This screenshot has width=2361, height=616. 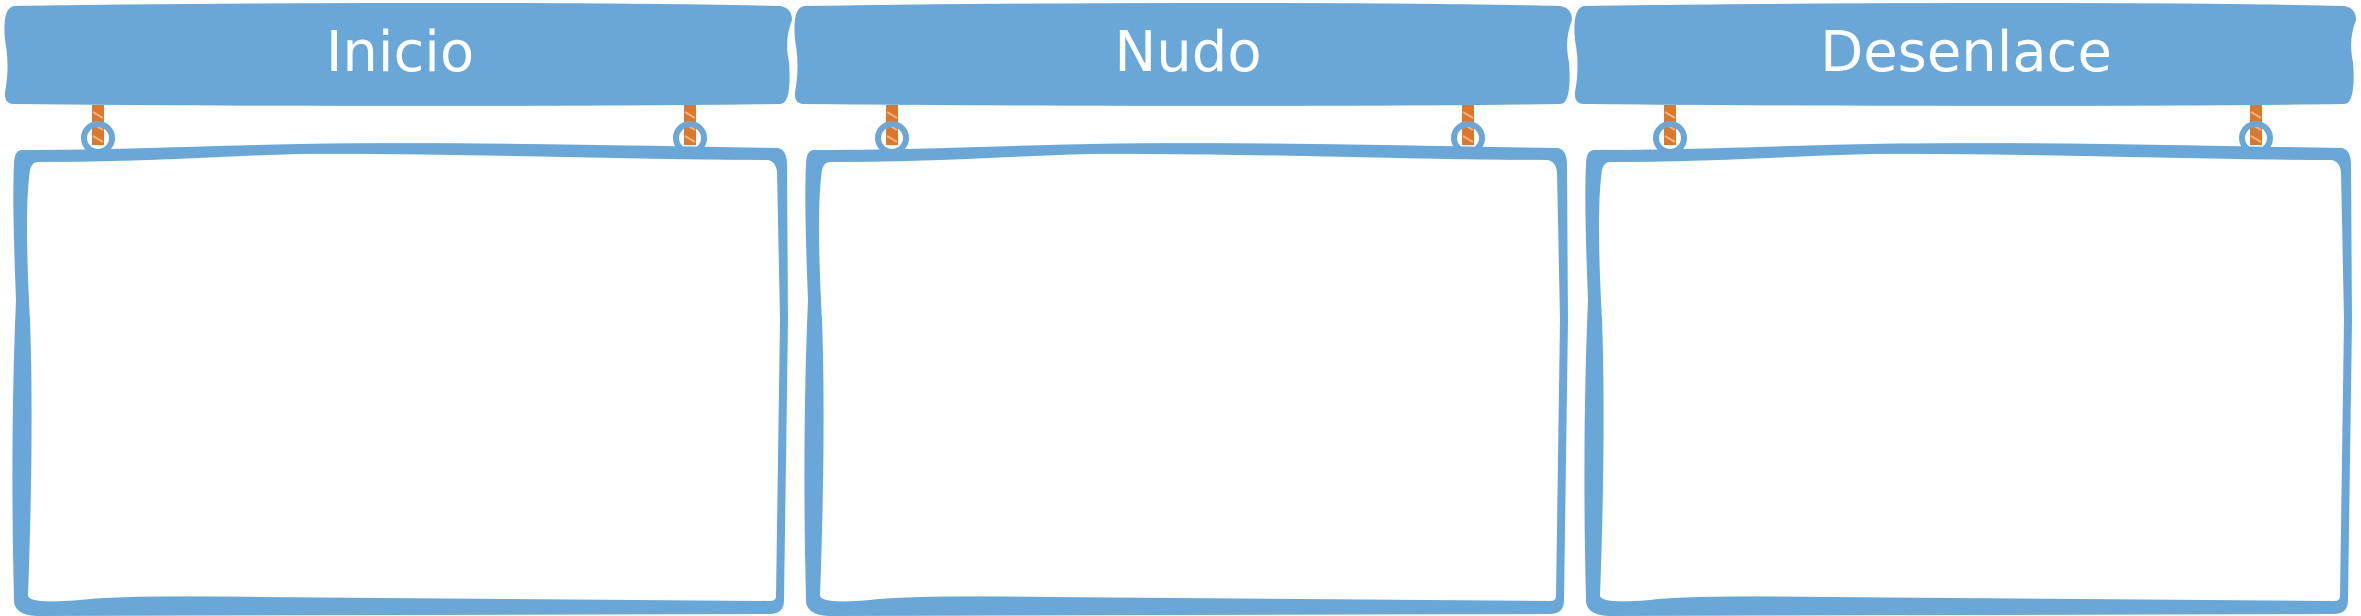 I want to click on title-inicio: Inicio, so click(x=400, y=52).